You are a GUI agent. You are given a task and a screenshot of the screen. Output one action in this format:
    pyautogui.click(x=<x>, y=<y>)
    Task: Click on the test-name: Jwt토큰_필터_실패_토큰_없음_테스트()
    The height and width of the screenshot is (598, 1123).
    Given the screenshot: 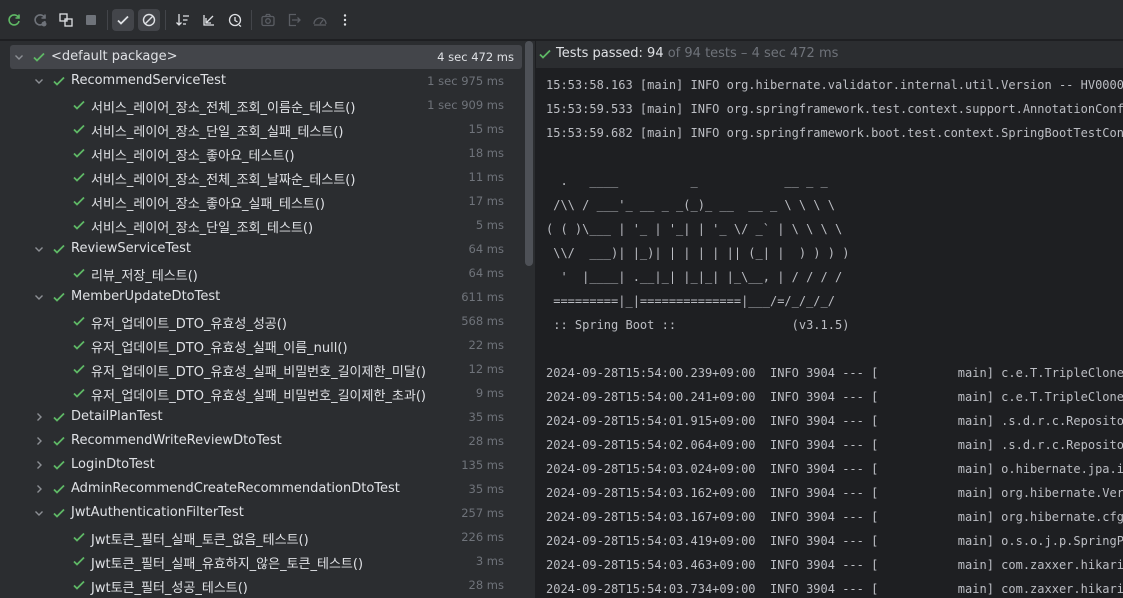 What is the action you would take?
    pyautogui.click(x=200, y=540)
    